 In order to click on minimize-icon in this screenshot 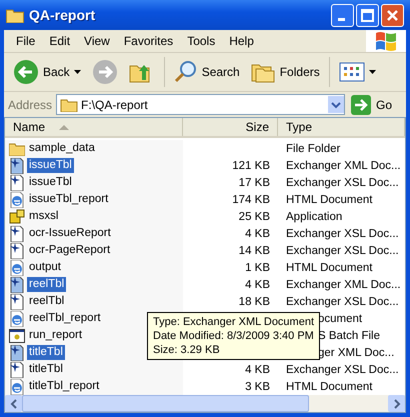, I will do `click(341, 19)`.